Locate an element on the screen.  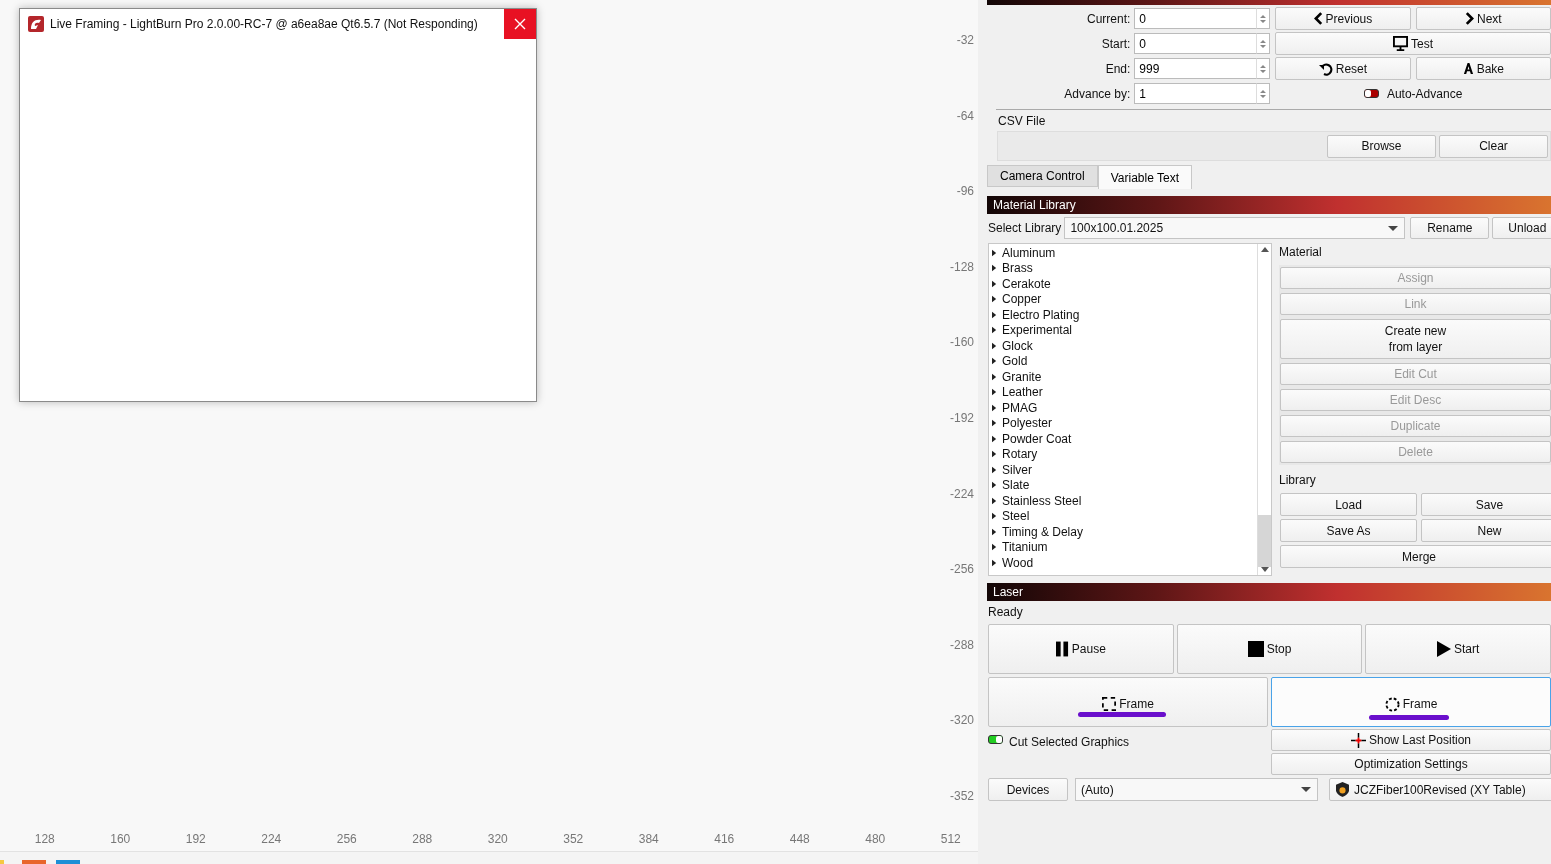
panel-tab: Variable Text is located at coordinates (1144, 177).